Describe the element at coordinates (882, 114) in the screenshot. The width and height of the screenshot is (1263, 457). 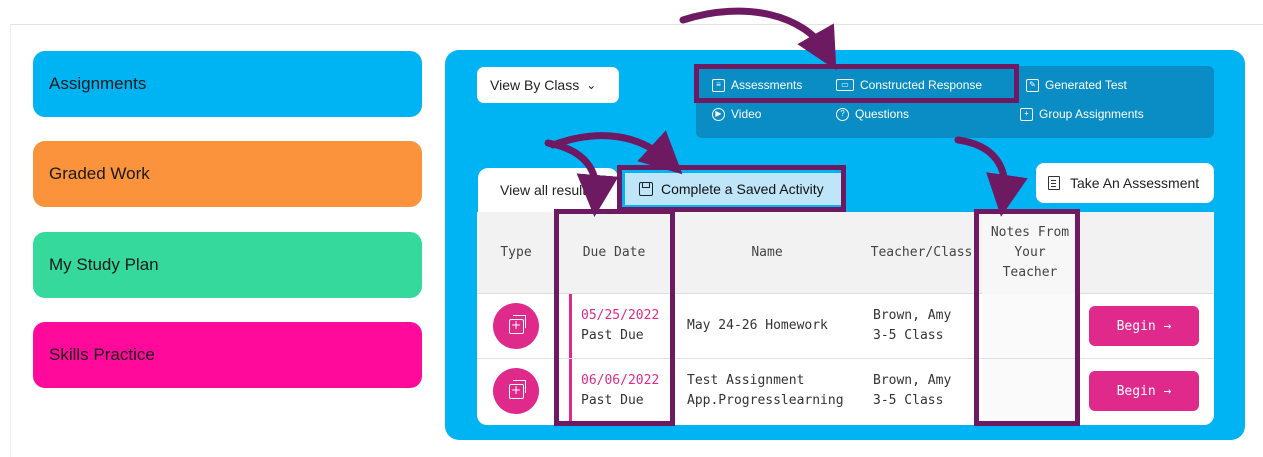
I see `tool-questions-label: Questions` at that location.